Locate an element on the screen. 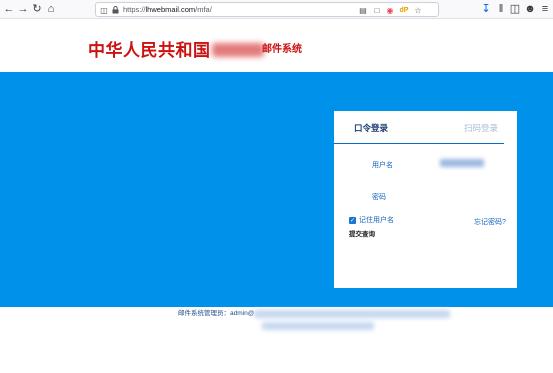  tab-password-login: 口令登录 is located at coordinates (371, 128).